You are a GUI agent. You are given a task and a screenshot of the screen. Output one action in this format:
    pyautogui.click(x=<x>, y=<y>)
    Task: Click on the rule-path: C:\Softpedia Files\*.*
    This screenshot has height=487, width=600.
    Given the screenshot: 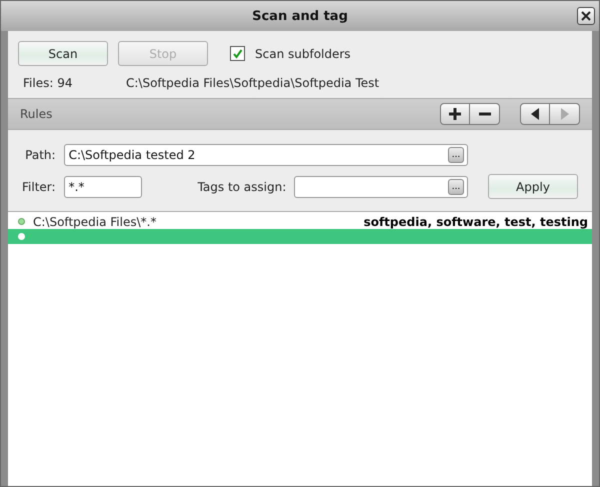 What is the action you would take?
    pyautogui.click(x=95, y=221)
    